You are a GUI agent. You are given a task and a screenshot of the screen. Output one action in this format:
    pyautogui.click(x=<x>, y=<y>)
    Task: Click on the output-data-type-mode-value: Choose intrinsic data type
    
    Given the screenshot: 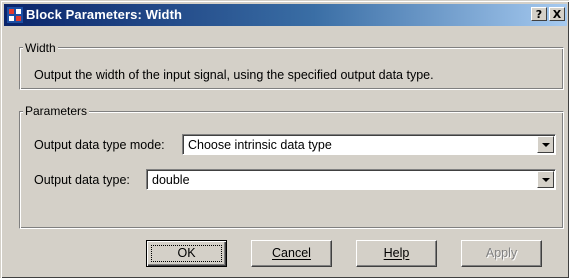 What is the action you would take?
    pyautogui.click(x=260, y=145)
    